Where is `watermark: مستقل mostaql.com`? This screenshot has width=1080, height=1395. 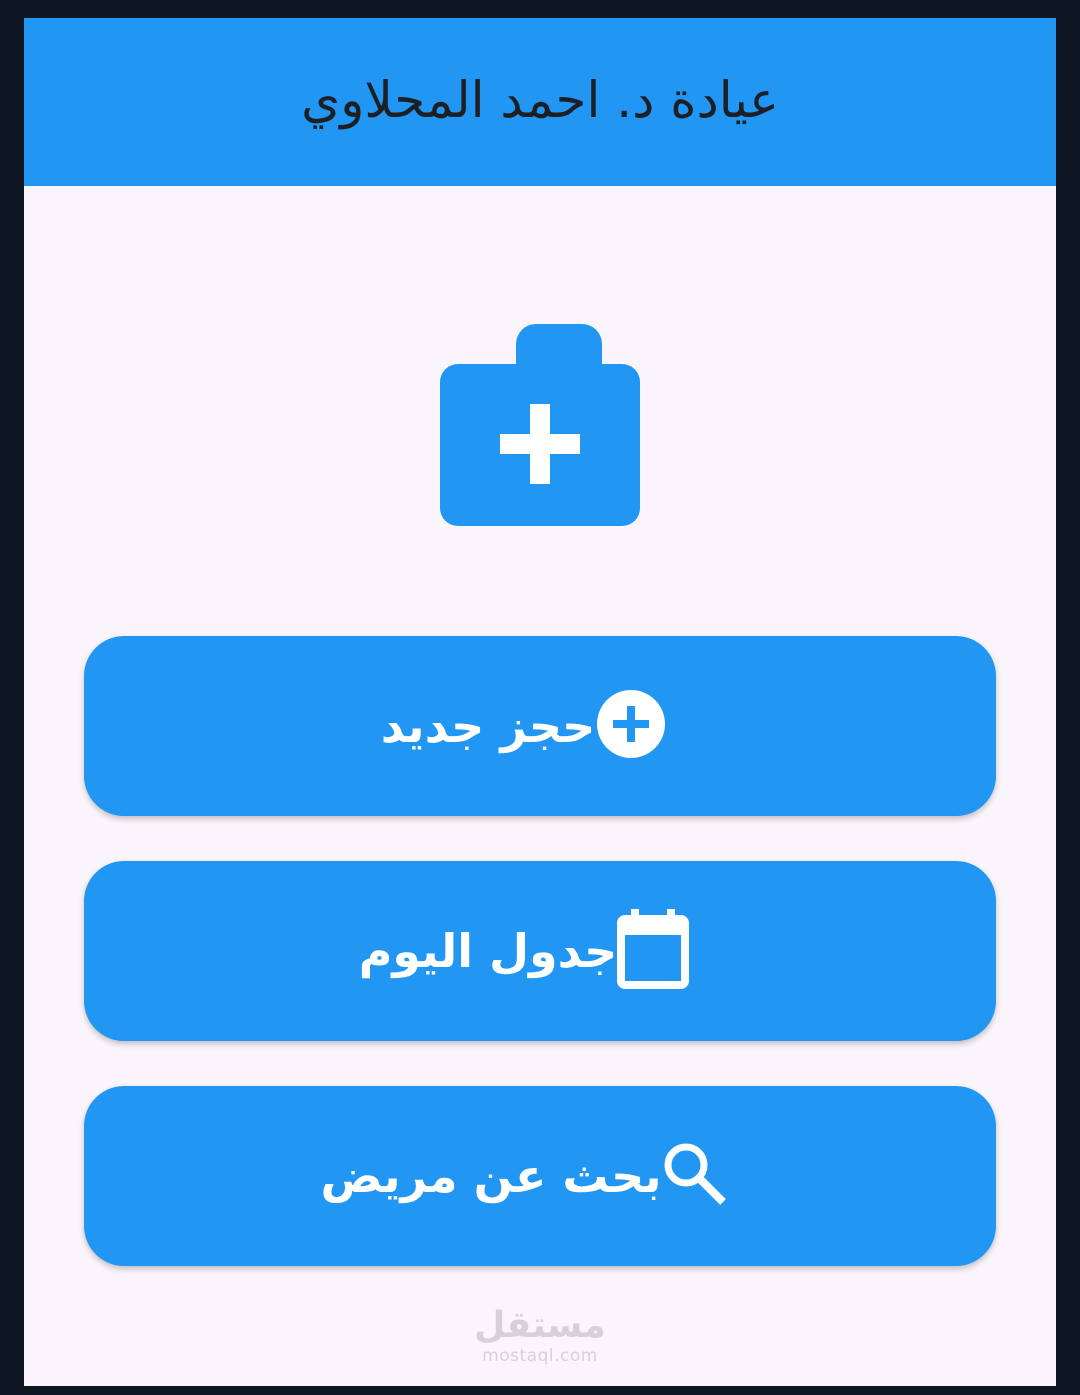 watermark: مستقل mostaql.com is located at coordinates (540, 1336).